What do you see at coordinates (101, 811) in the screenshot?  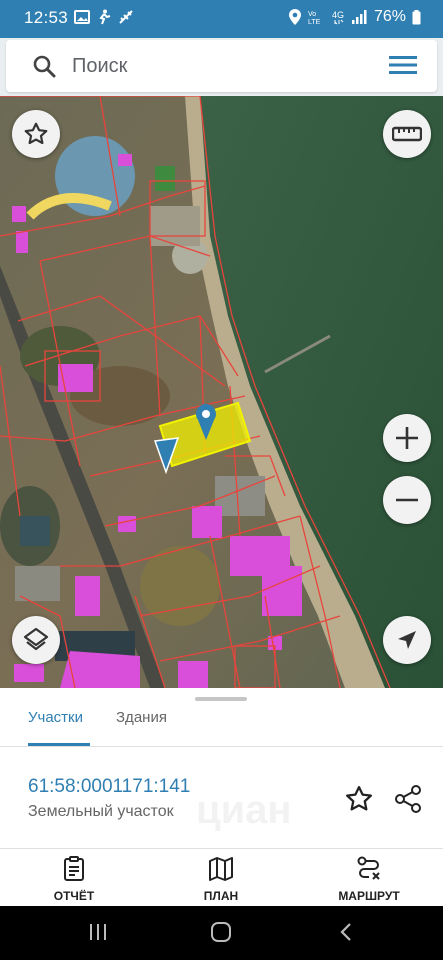 I see `parcel-type: Земельный участок` at bounding box center [101, 811].